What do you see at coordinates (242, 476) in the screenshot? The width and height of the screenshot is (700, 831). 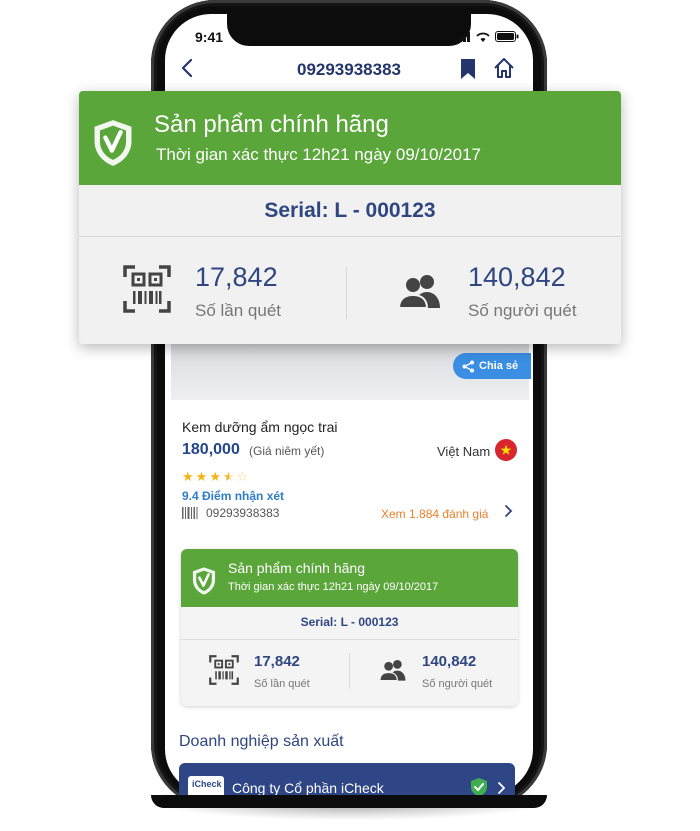 I see `star-empty-icon: ☆` at bounding box center [242, 476].